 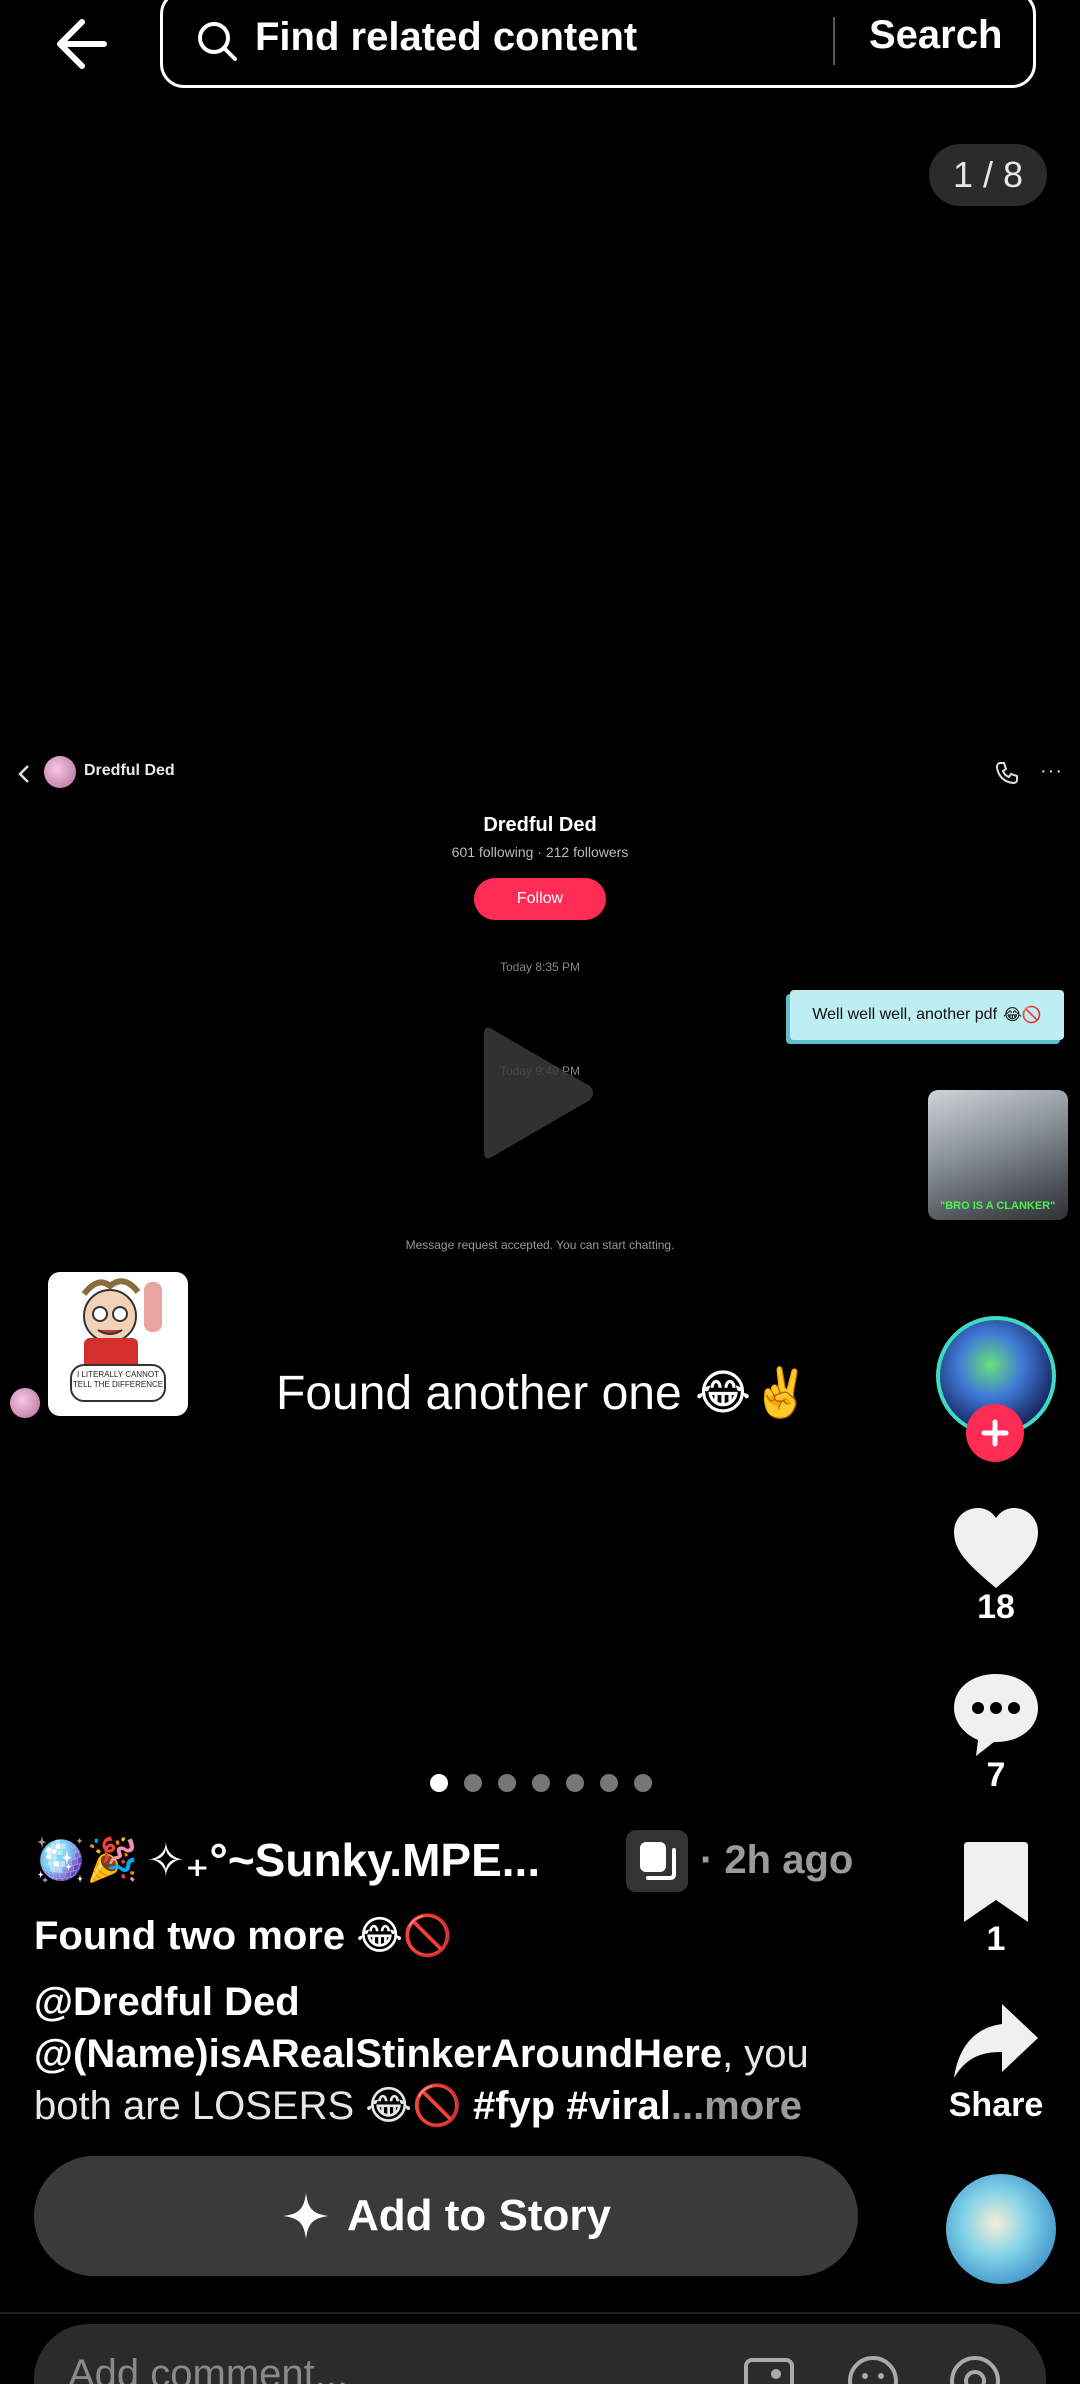 I want to click on mention-icon, so click(x=975, y=2368).